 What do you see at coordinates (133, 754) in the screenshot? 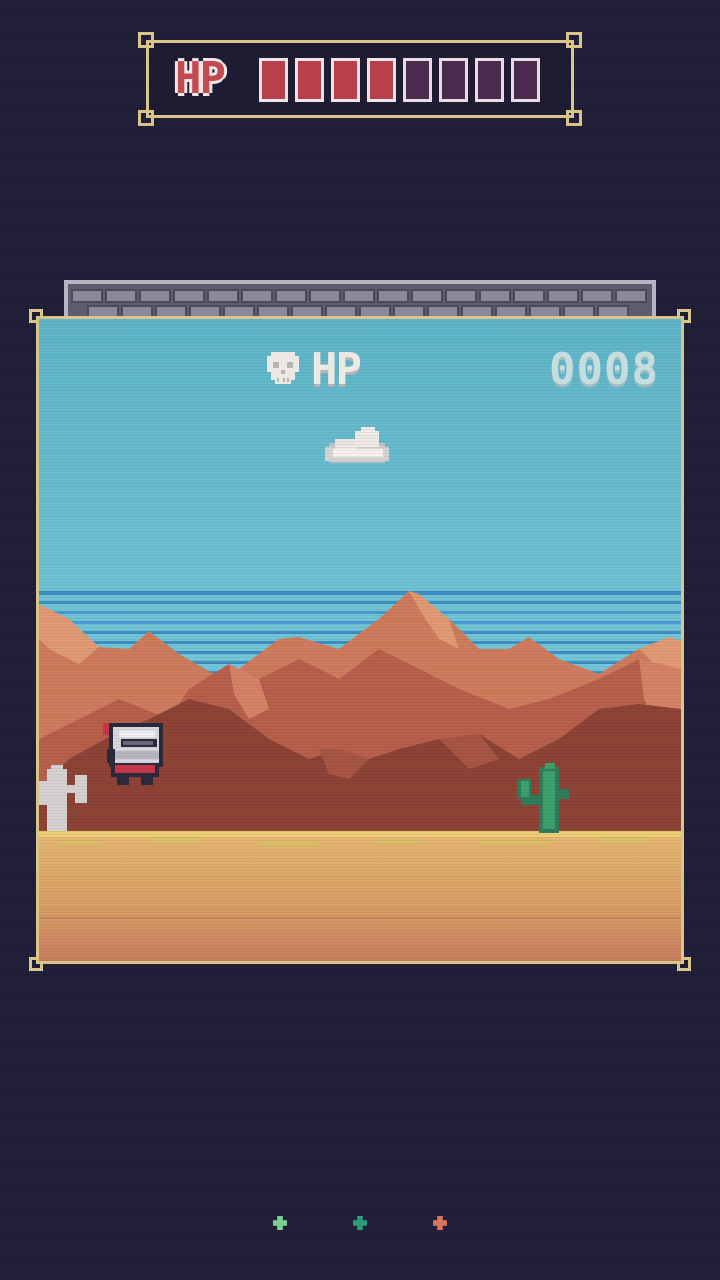
I see `knight-player` at bounding box center [133, 754].